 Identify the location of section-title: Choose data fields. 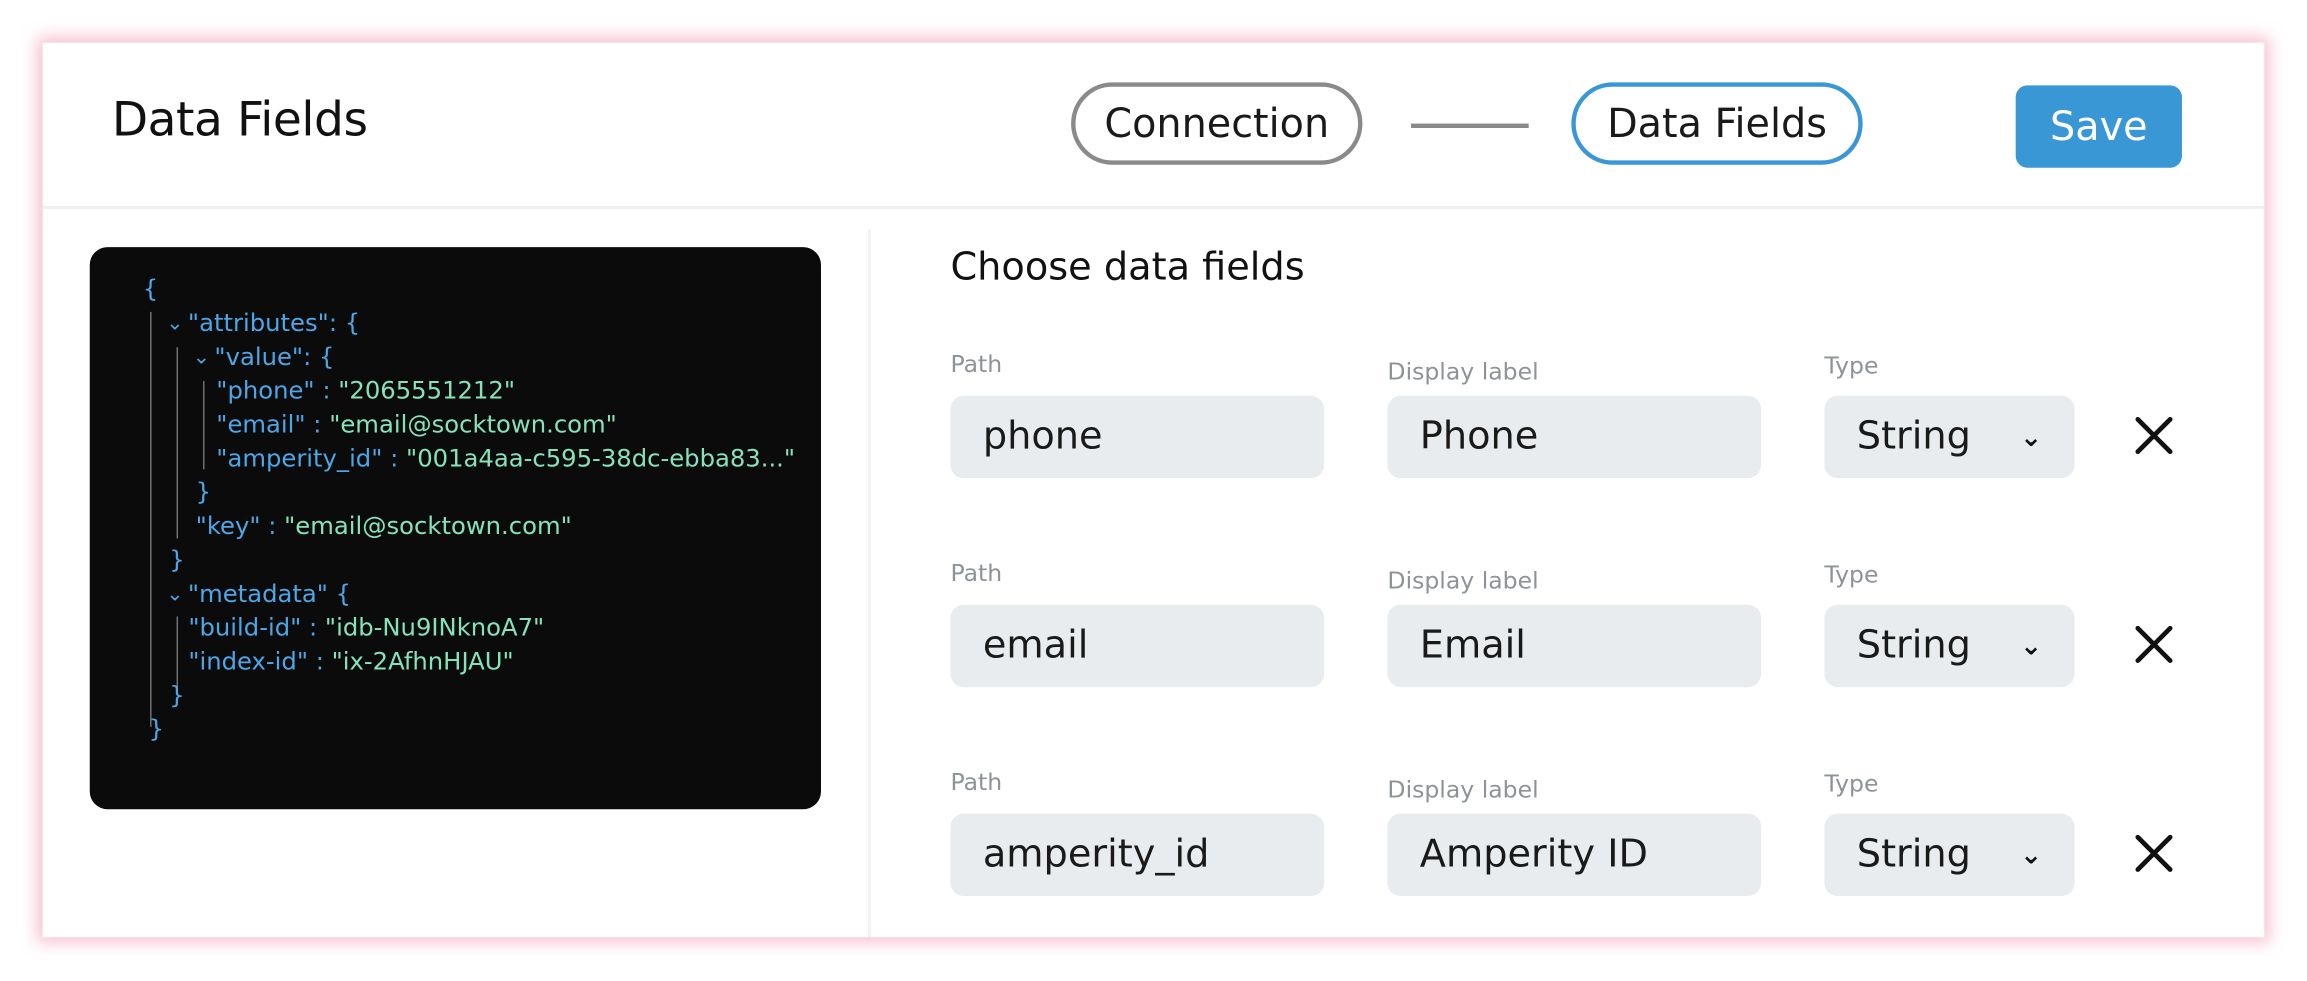
(1127, 267).